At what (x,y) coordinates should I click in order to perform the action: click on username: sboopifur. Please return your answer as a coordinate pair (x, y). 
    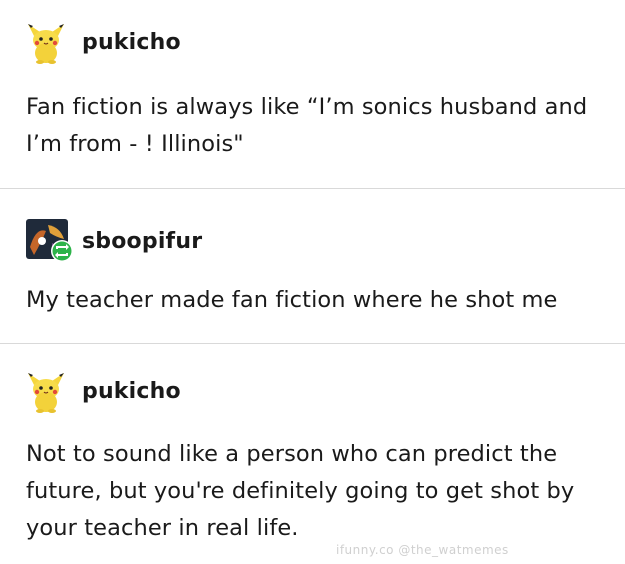
    Looking at the image, I should click on (142, 241).